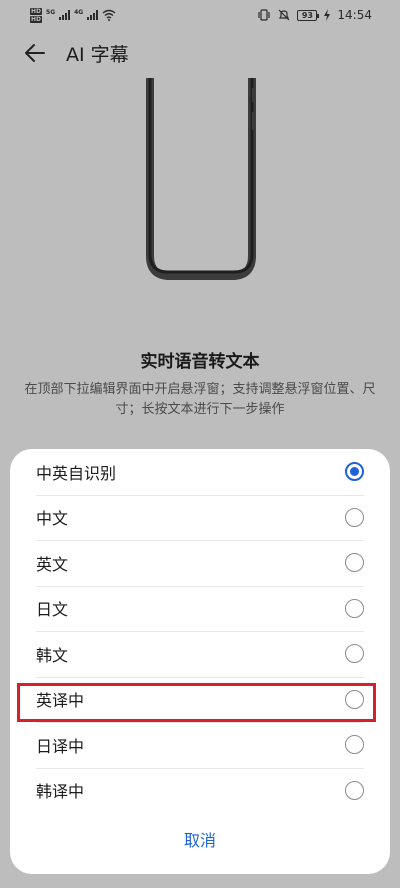  I want to click on back-button, so click(35, 53).